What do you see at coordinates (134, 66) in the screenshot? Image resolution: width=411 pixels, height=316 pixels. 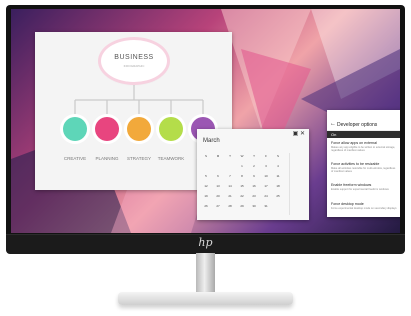 I see `infographic-subtitle: INFOGRAPHIC` at bounding box center [134, 66].